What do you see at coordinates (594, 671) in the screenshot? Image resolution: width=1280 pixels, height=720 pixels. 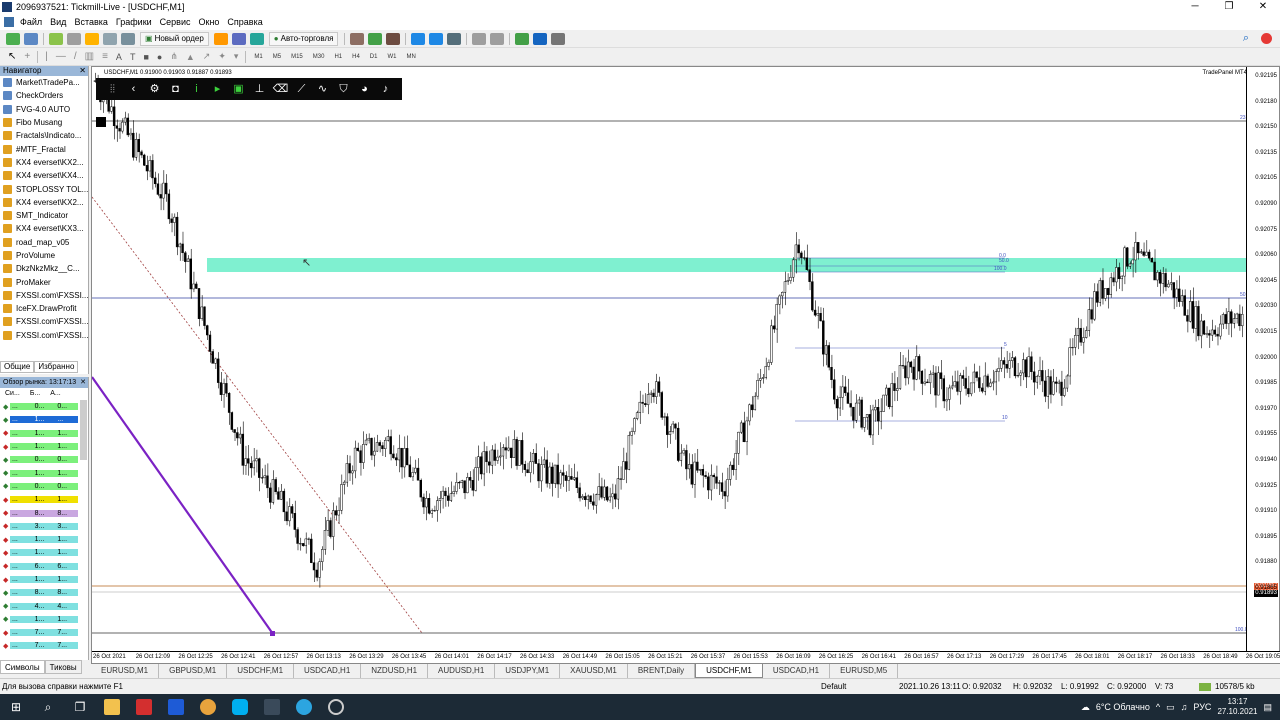 I see `chart-tab: XAUUSD,M1` at bounding box center [594, 671].